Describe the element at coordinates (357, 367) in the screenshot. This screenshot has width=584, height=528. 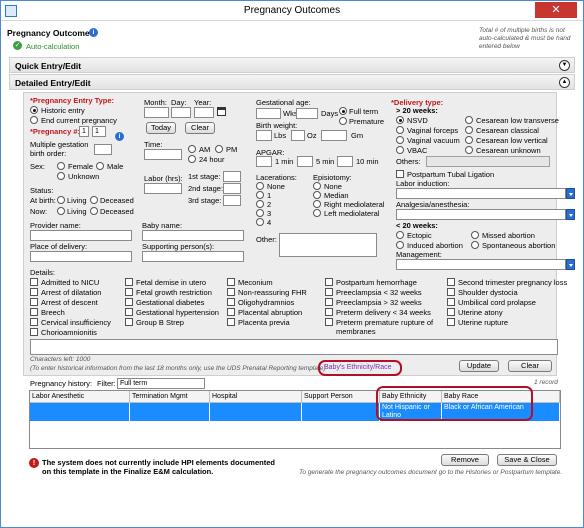
I see `ethnicity-race-link: Baby's Ethnicity/Race` at that location.